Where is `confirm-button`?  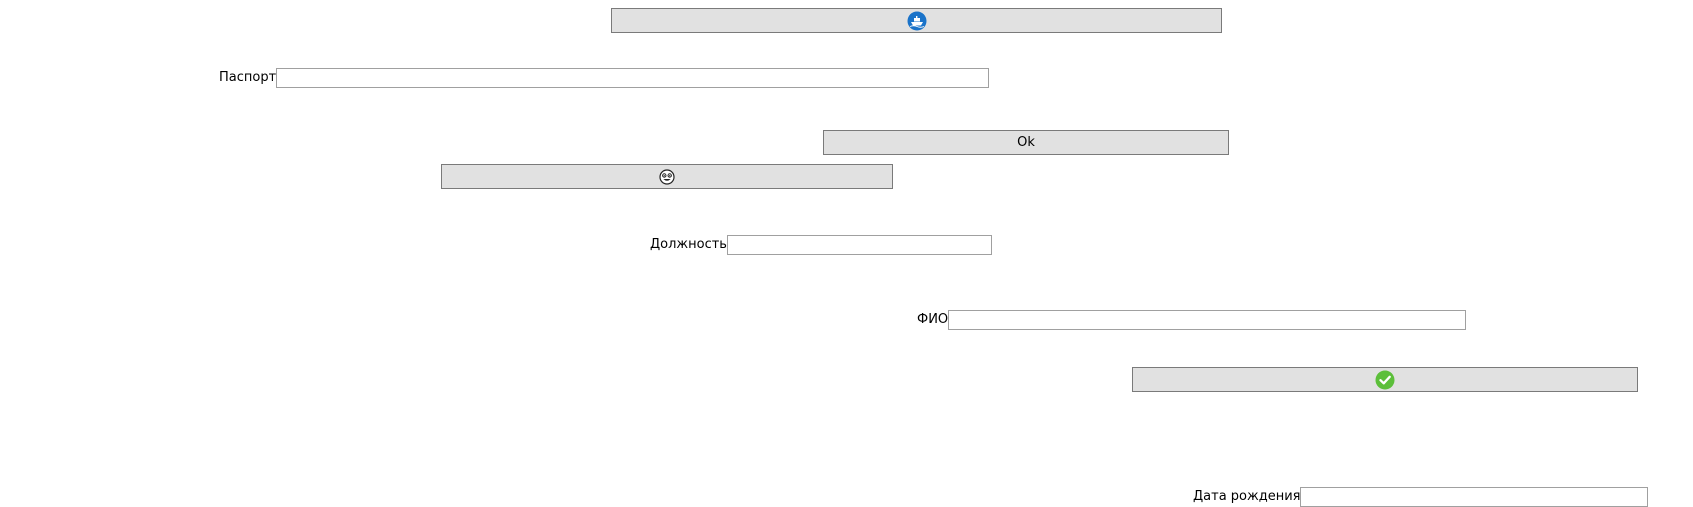 confirm-button is located at coordinates (1385, 379).